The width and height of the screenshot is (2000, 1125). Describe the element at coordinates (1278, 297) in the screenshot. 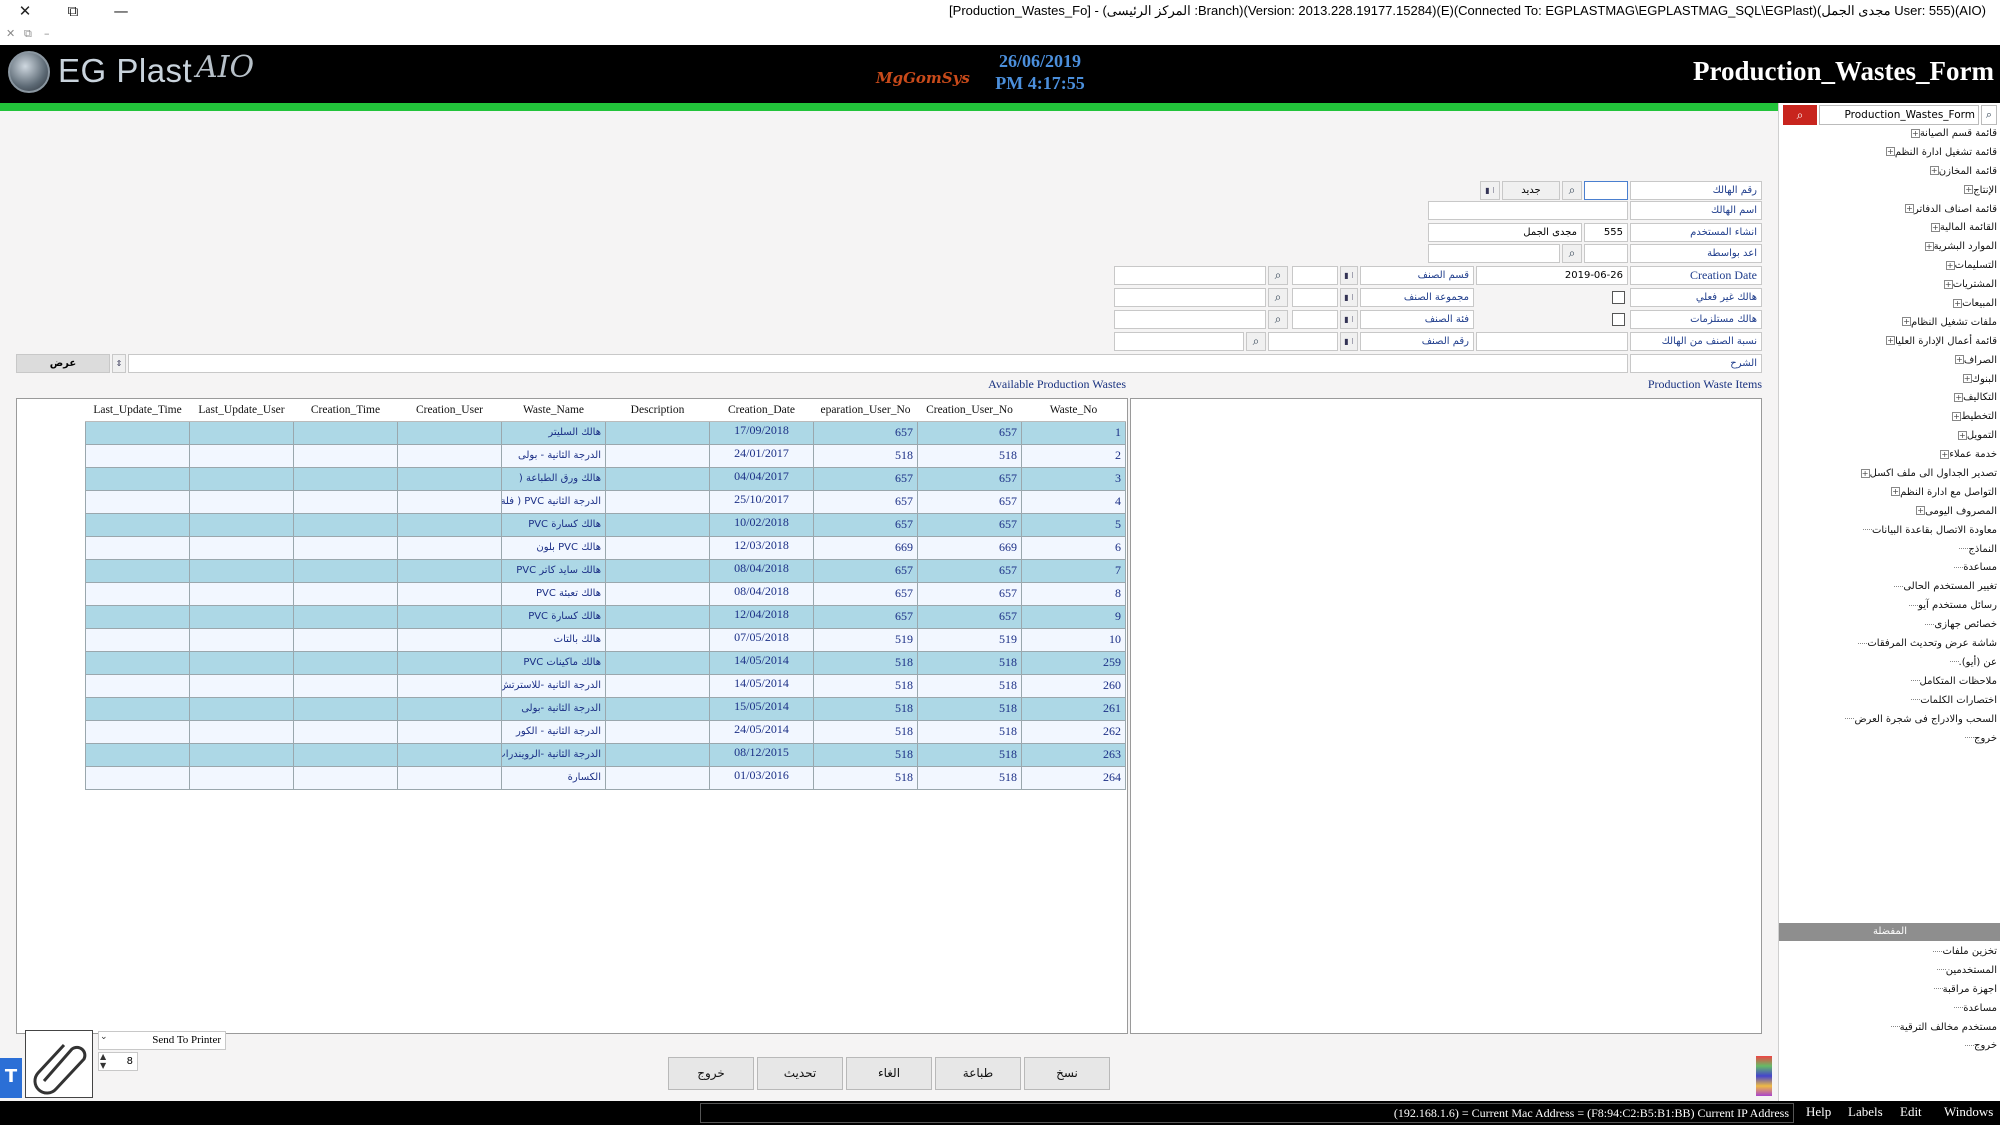

I see `item-group-search-icon: ⌕` at that location.